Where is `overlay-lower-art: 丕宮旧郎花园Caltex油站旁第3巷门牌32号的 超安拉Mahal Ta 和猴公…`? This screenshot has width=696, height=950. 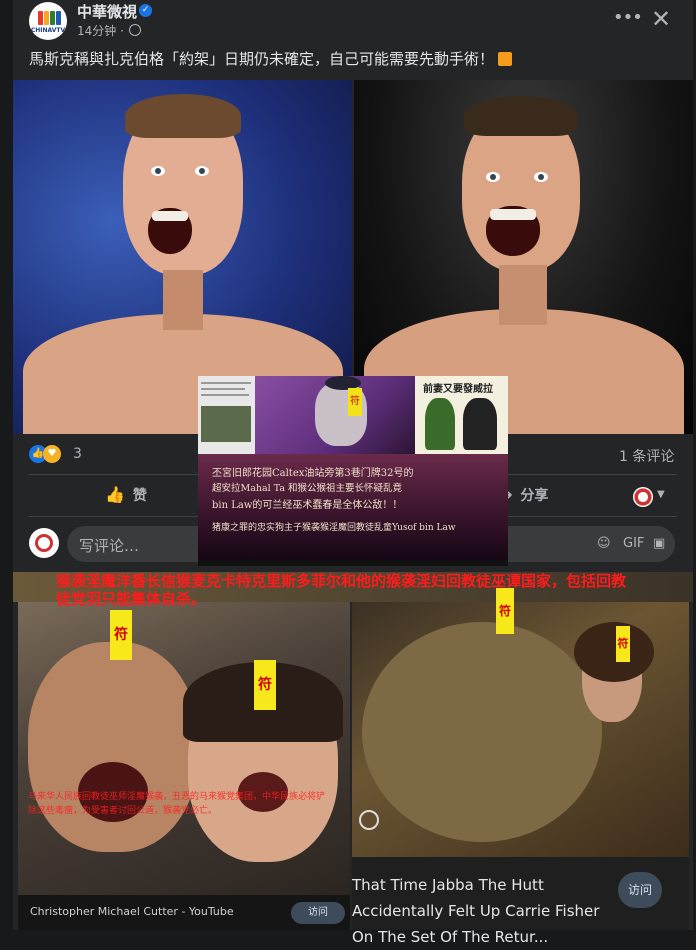
overlay-lower-art: 丕宮旧郎花园Caltex油站旁第3巷门牌32号的 超安拉Mahal Ta 和猴公… is located at coordinates (353, 510).